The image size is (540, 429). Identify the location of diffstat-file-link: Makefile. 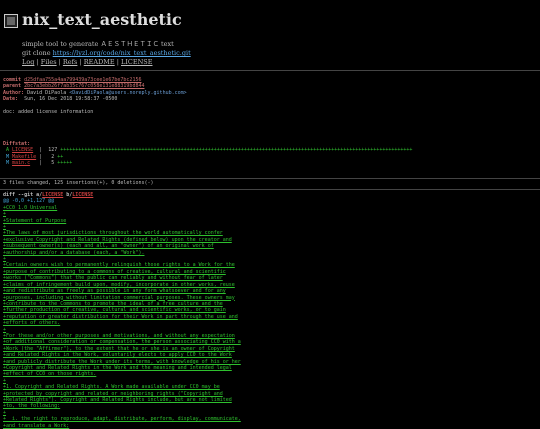
(24, 157).